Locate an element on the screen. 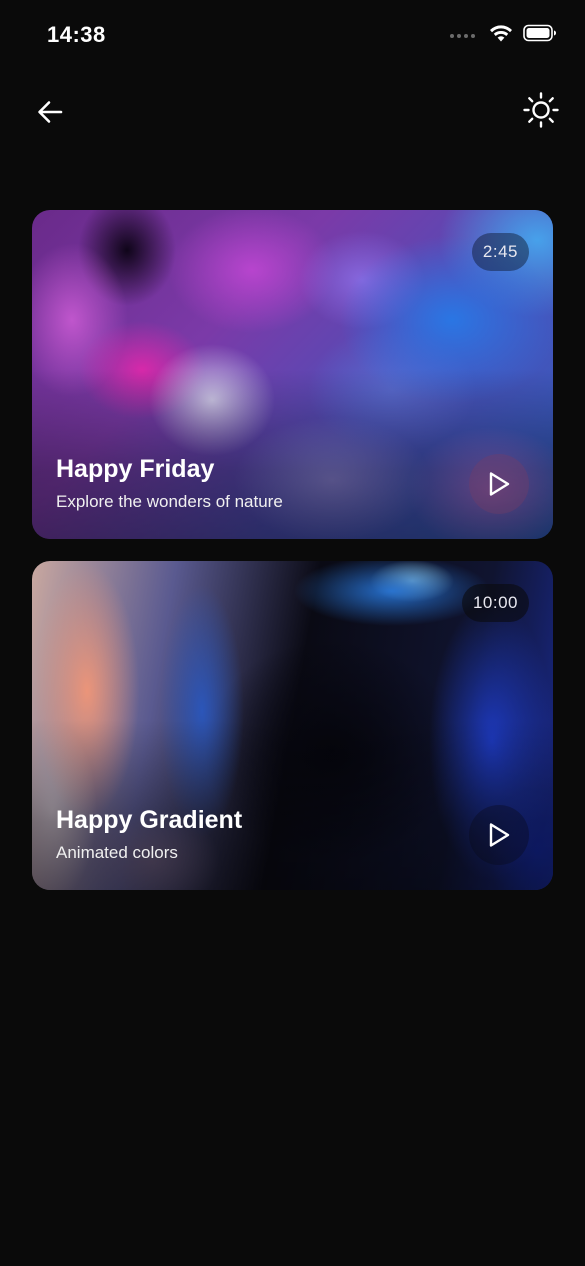 The width and height of the screenshot is (585, 1266). sun-icon is located at coordinates (541, 110).